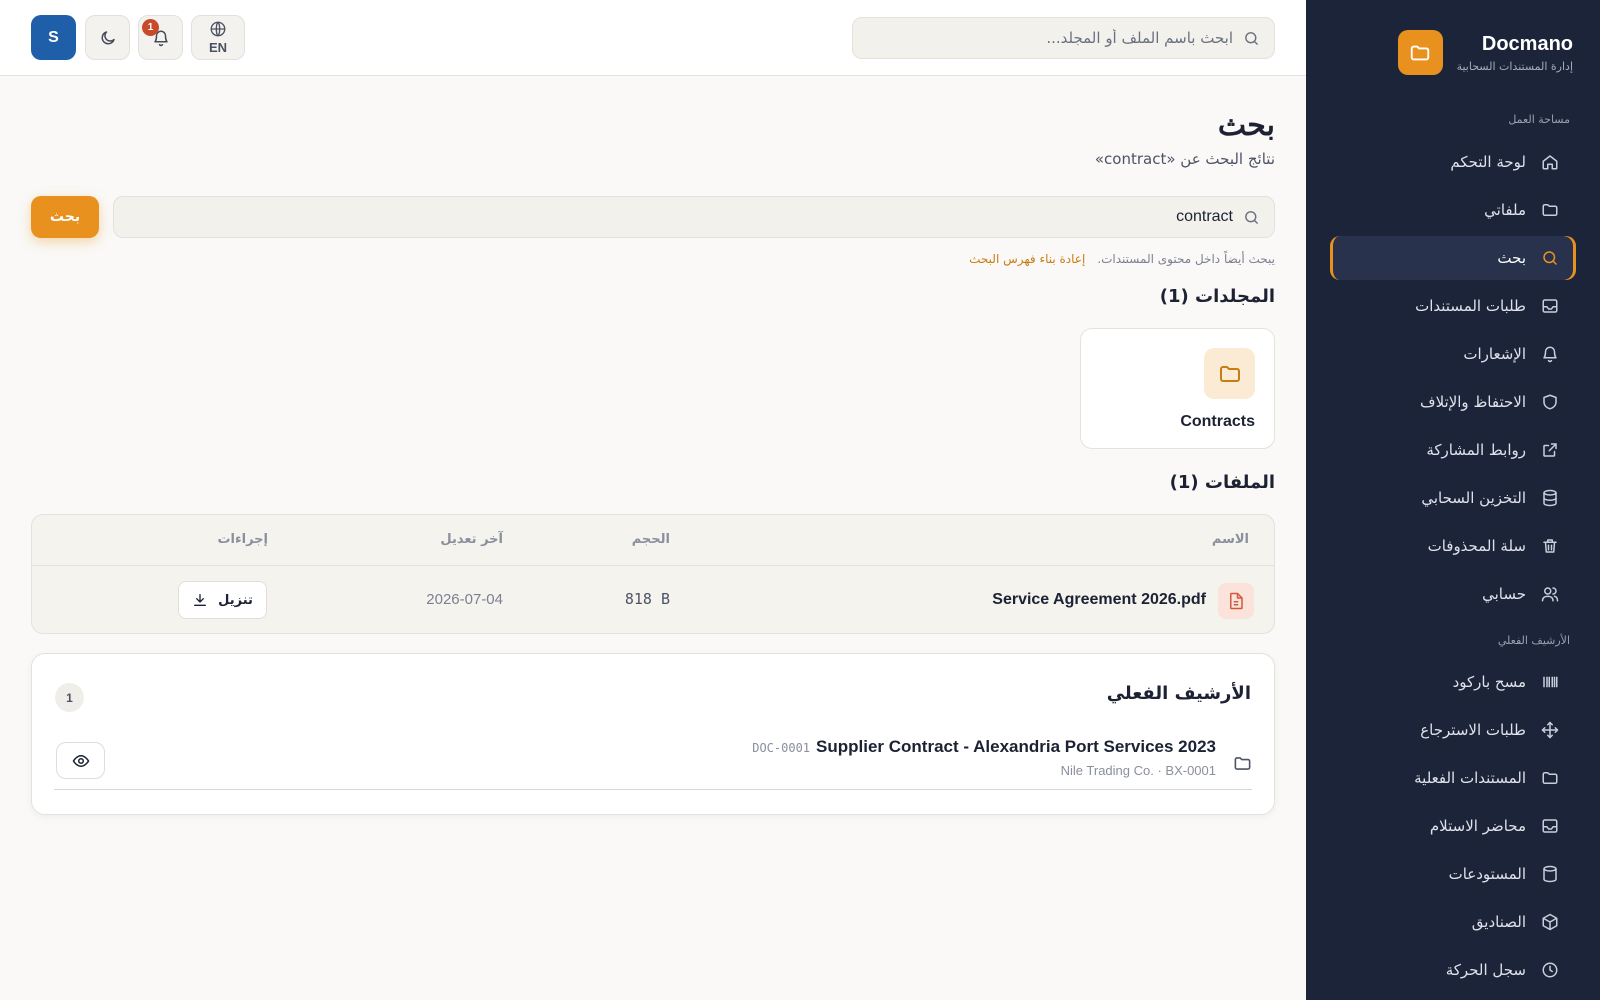 The width and height of the screenshot is (1600, 1000). What do you see at coordinates (1027, 259) in the screenshot?
I see `rebuild-index-link: إعادة بناء فهرس البحث` at bounding box center [1027, 259].